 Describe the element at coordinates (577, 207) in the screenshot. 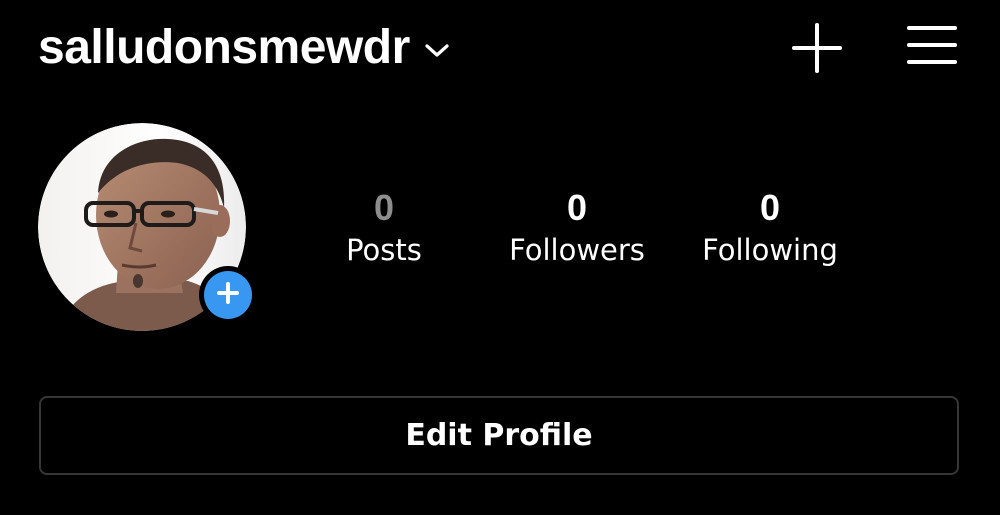

I see `followers-count: 0` at that location.